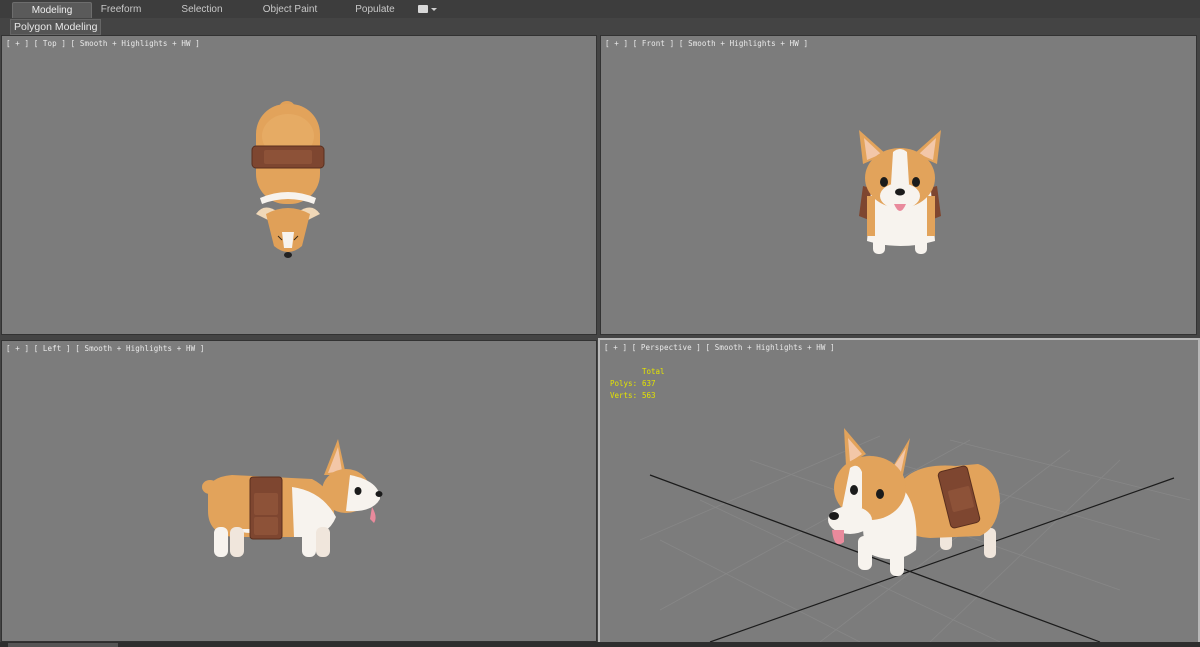  What do you see at coordinates (423, 9) in the screenshot?
I see `ribbon-toggle-icon` at bounding box center [423, 9].